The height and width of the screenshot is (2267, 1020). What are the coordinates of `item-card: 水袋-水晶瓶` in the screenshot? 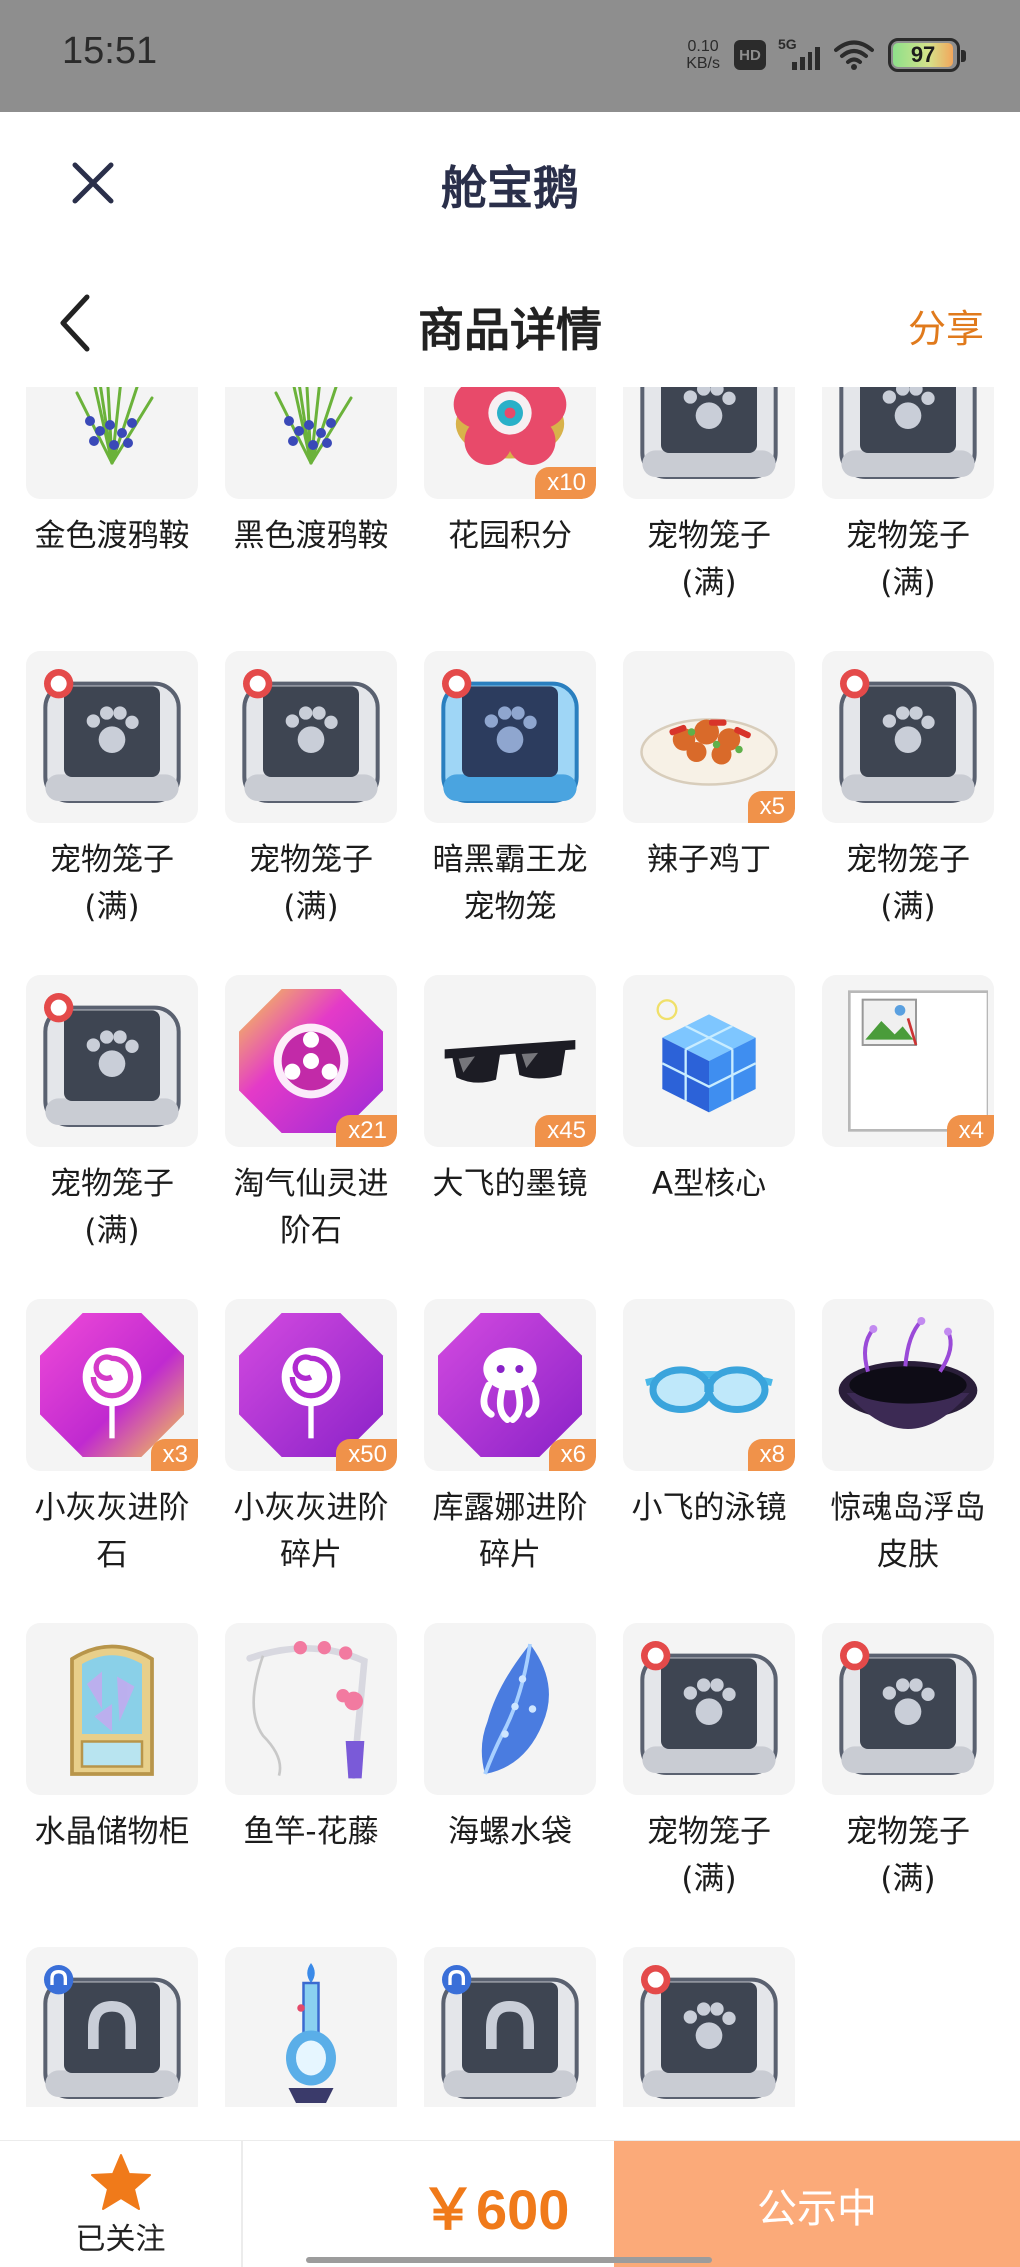 It's located at (311, 2027).